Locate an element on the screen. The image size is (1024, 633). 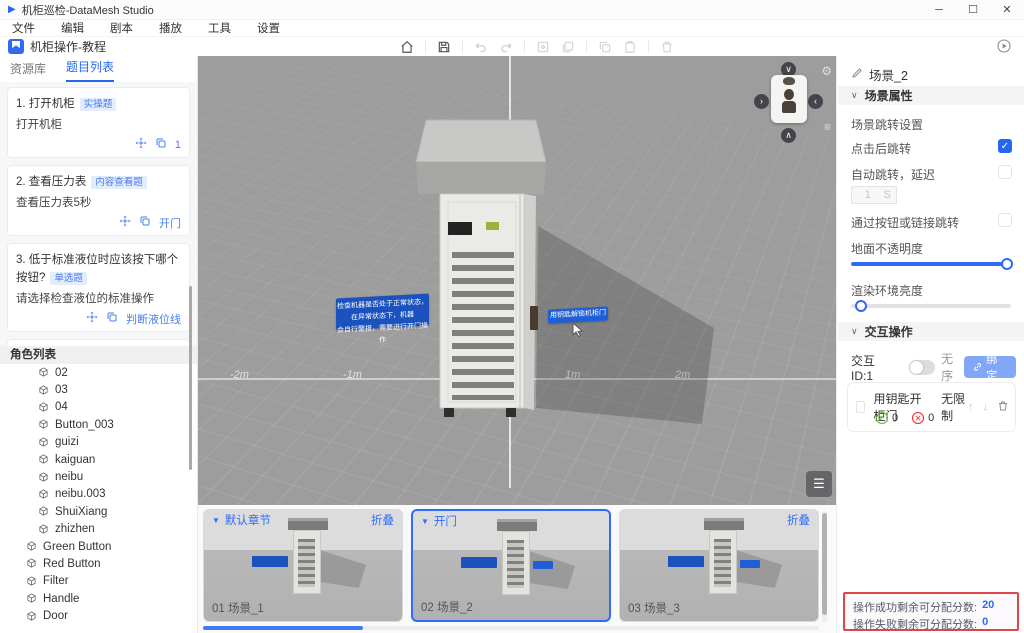
home-button is located at coordinates (407, 47).